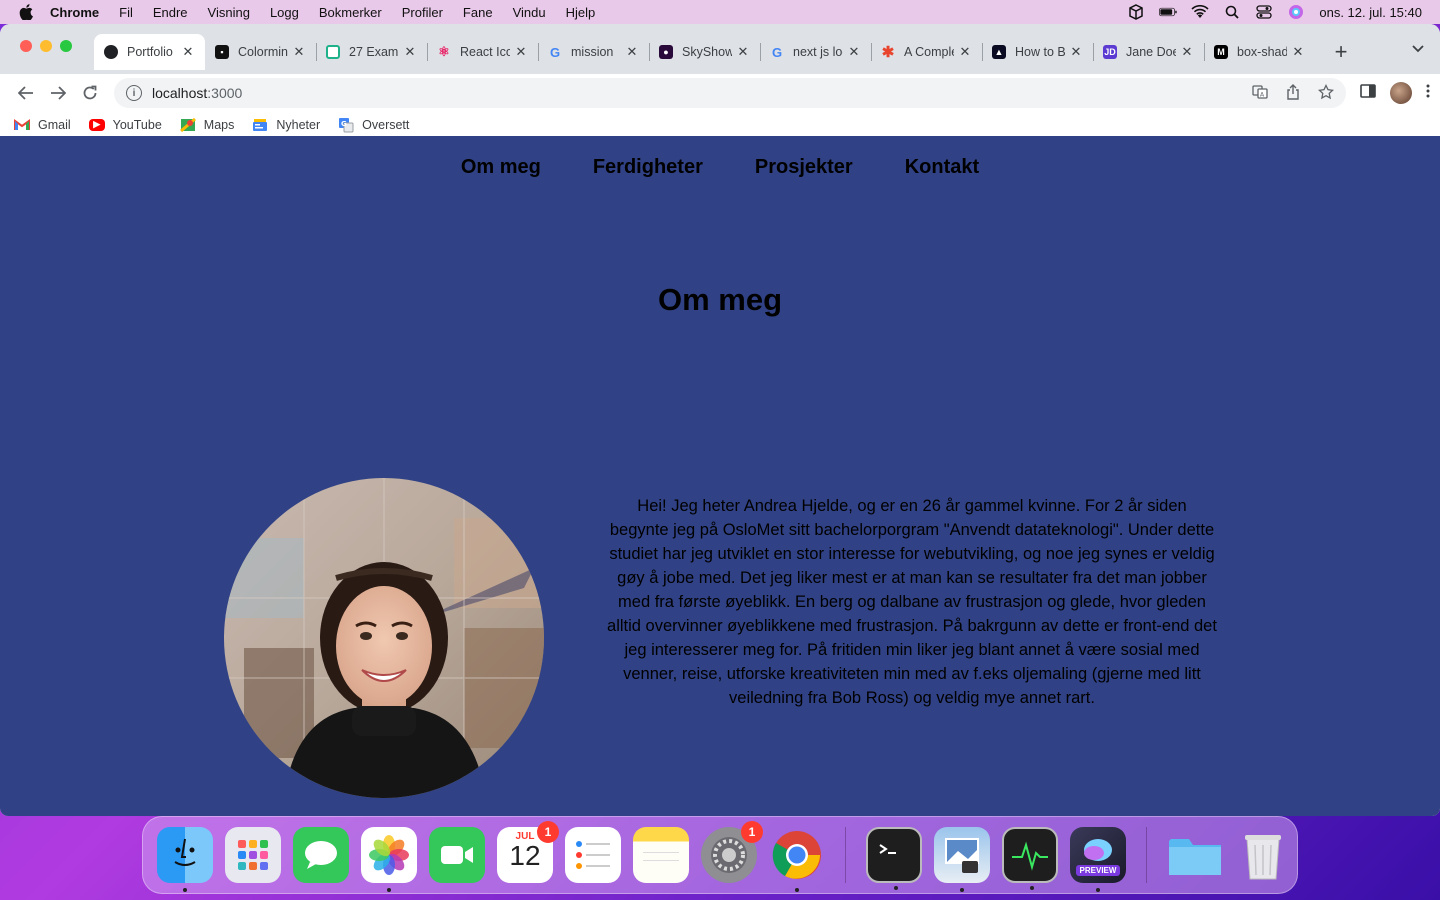 This screenshot has height=900, width=1440. Describe the element at coordinates (284, 12) in the screenshot. I see `menu-logg: Logg` at that location.